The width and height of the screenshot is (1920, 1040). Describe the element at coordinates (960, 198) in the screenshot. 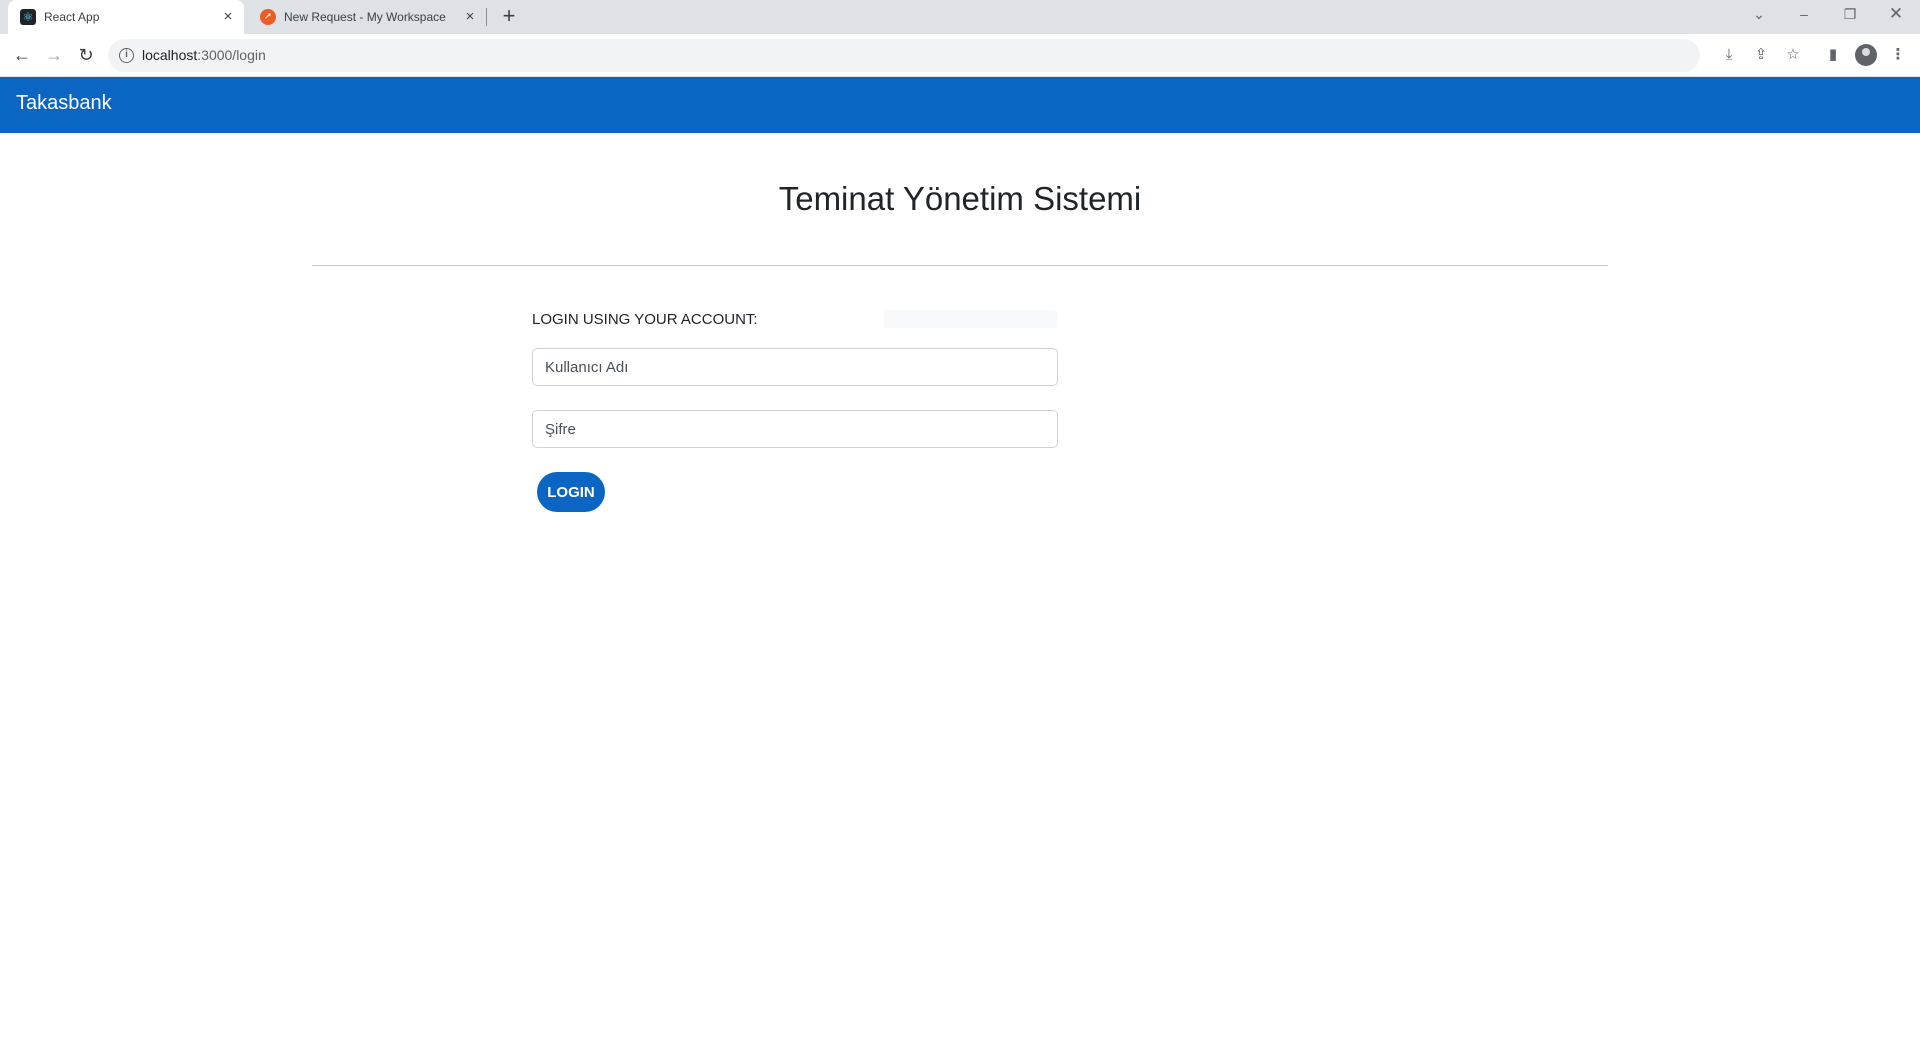

I see `page-title: Teminat Yönetim Sistemi` at that location.